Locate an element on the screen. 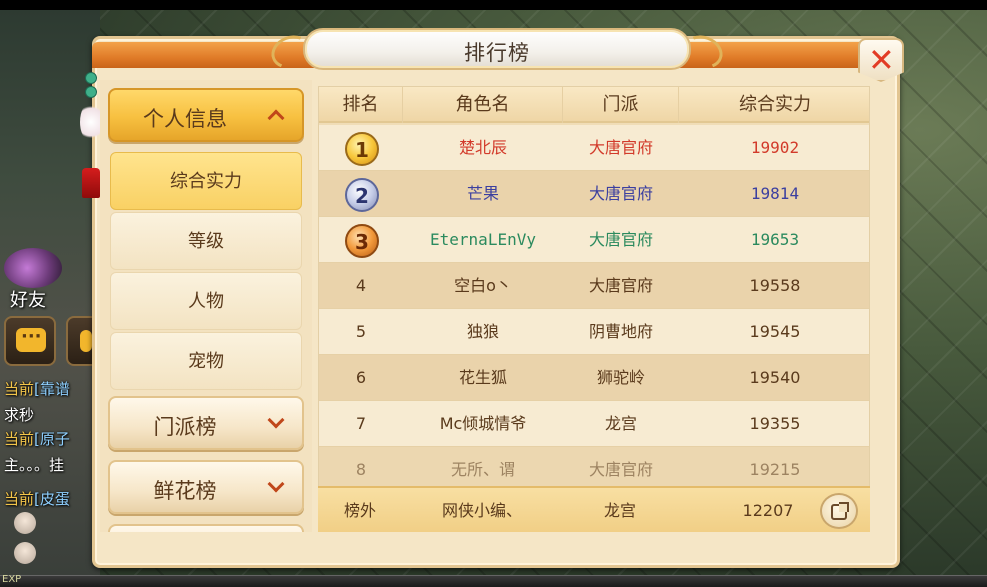  share-icon is located at coordinates (840, 511).